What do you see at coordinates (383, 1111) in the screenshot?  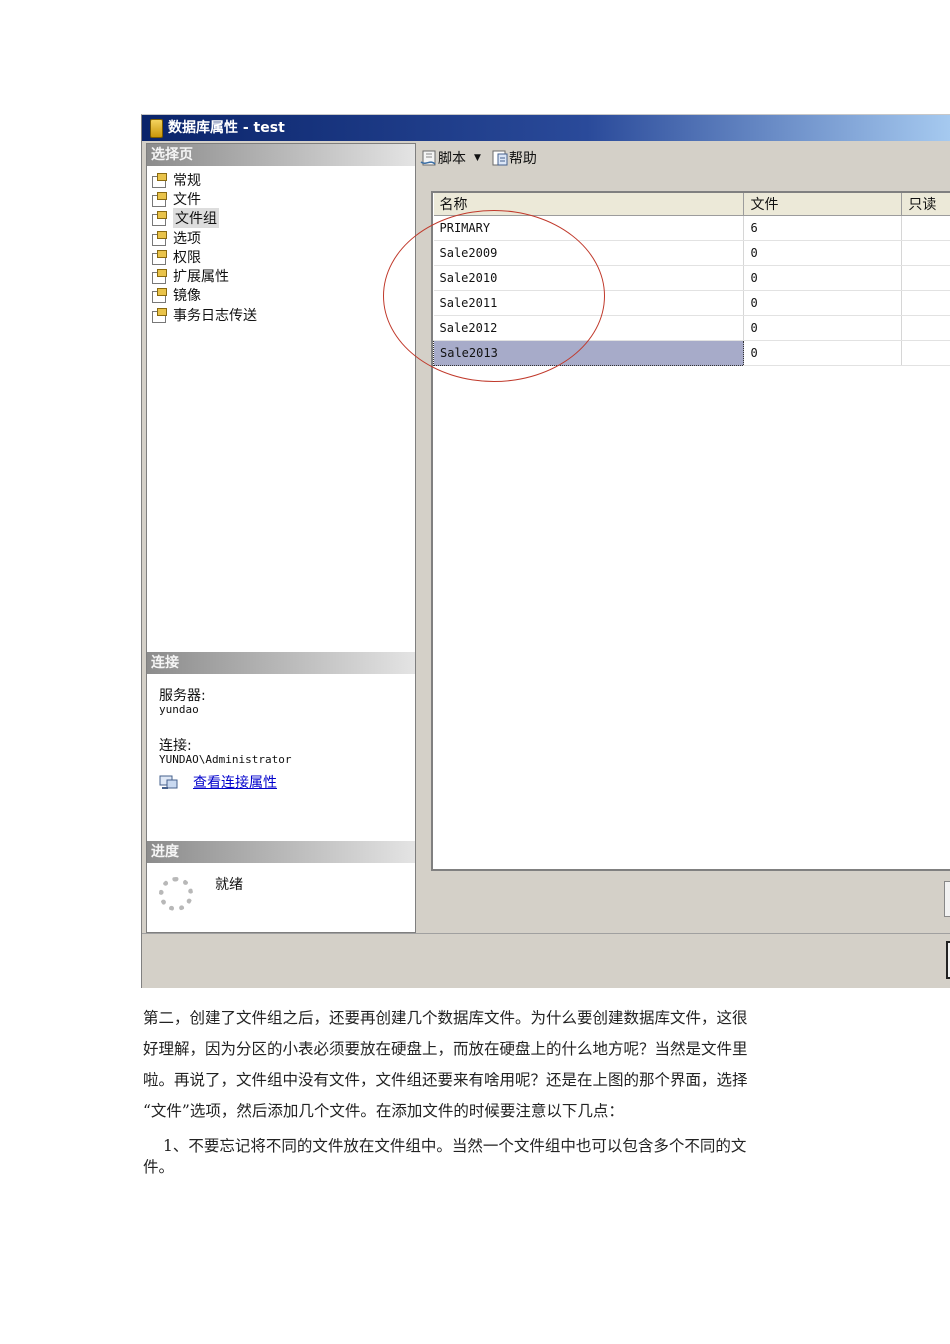 I see `paragraph-line: “文件”选项，然后添加几个文件。在添加文件的时候要注意以下几点：` at bounding box center [383, 1111].